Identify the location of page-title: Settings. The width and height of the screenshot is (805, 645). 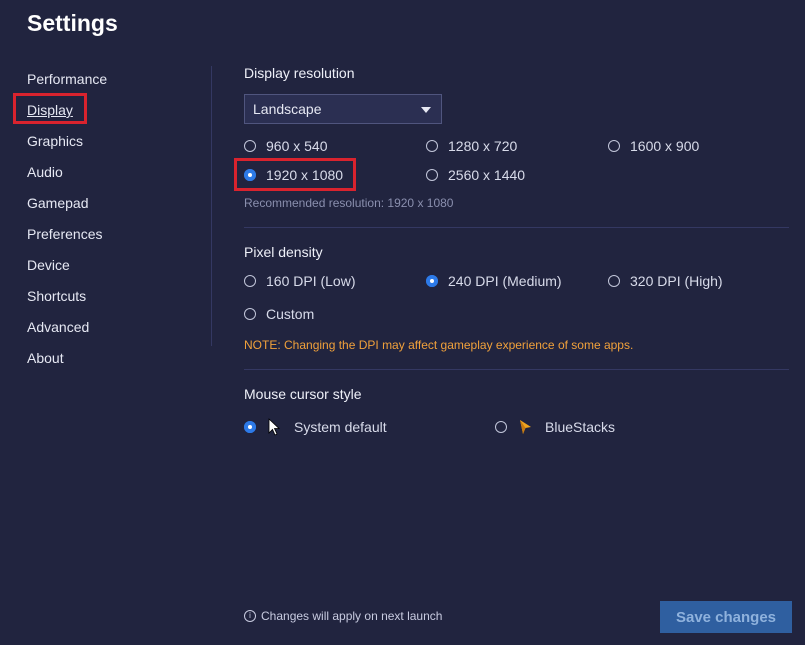
(72, 23).